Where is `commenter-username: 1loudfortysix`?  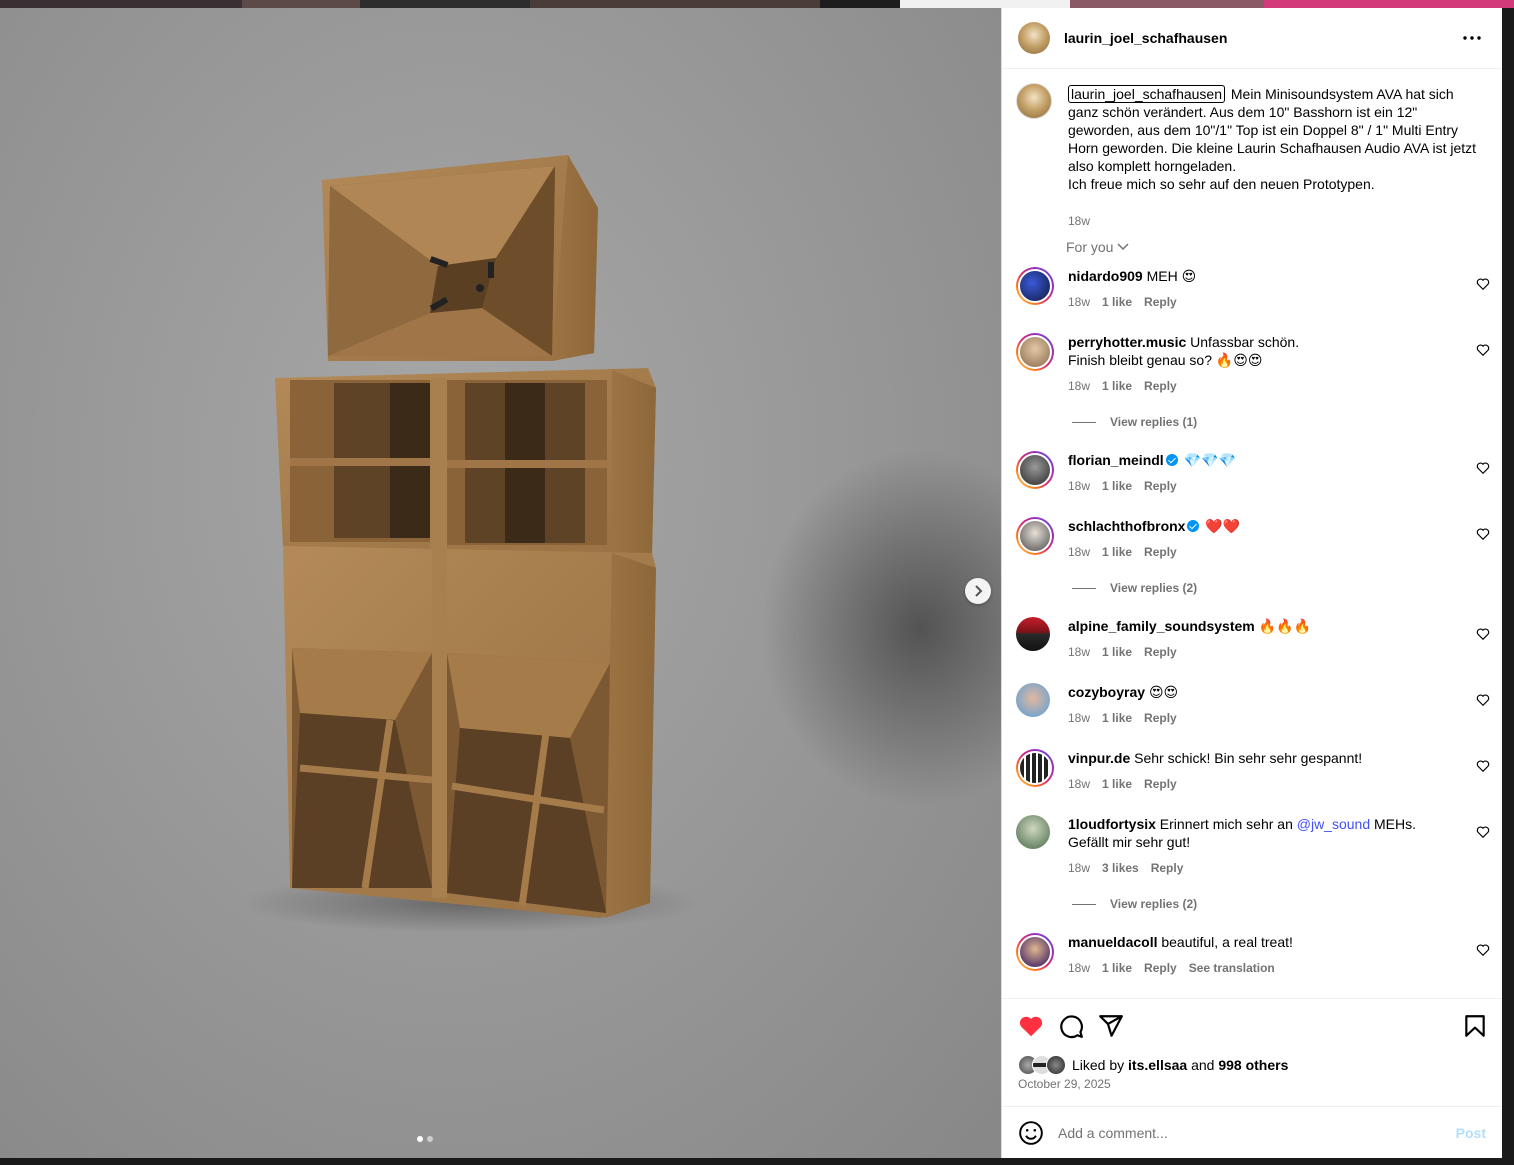 commenter-username: 1loudfortysix is located at coordinates (1112, 824).